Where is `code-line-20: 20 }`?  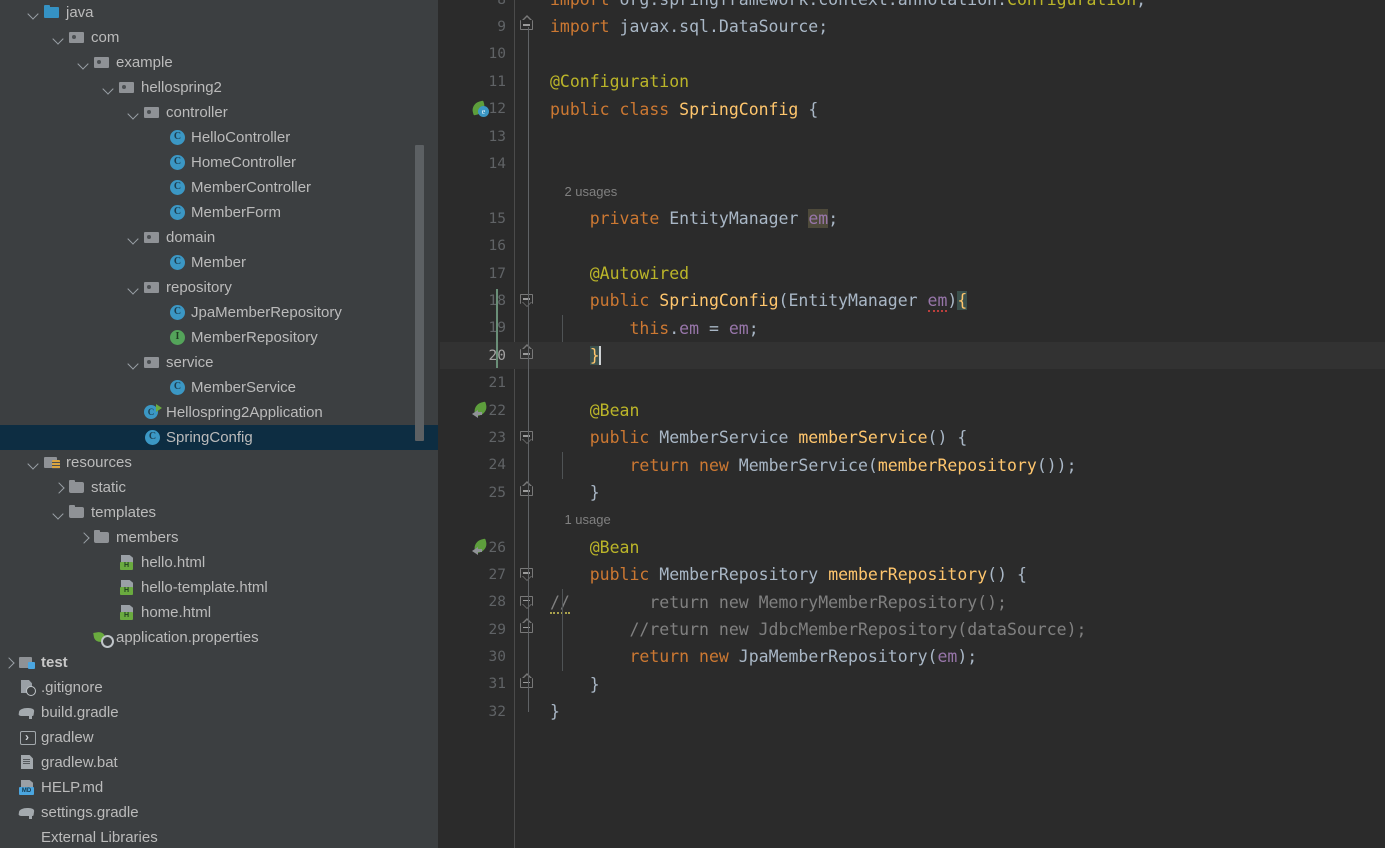
code-line-20: 20 } is located at coordinates (912, 356).